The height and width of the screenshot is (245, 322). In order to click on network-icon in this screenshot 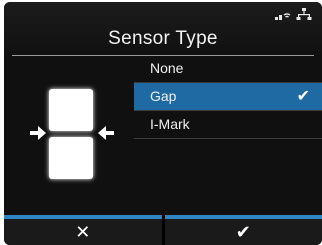, I will do `click(304, 17)`.